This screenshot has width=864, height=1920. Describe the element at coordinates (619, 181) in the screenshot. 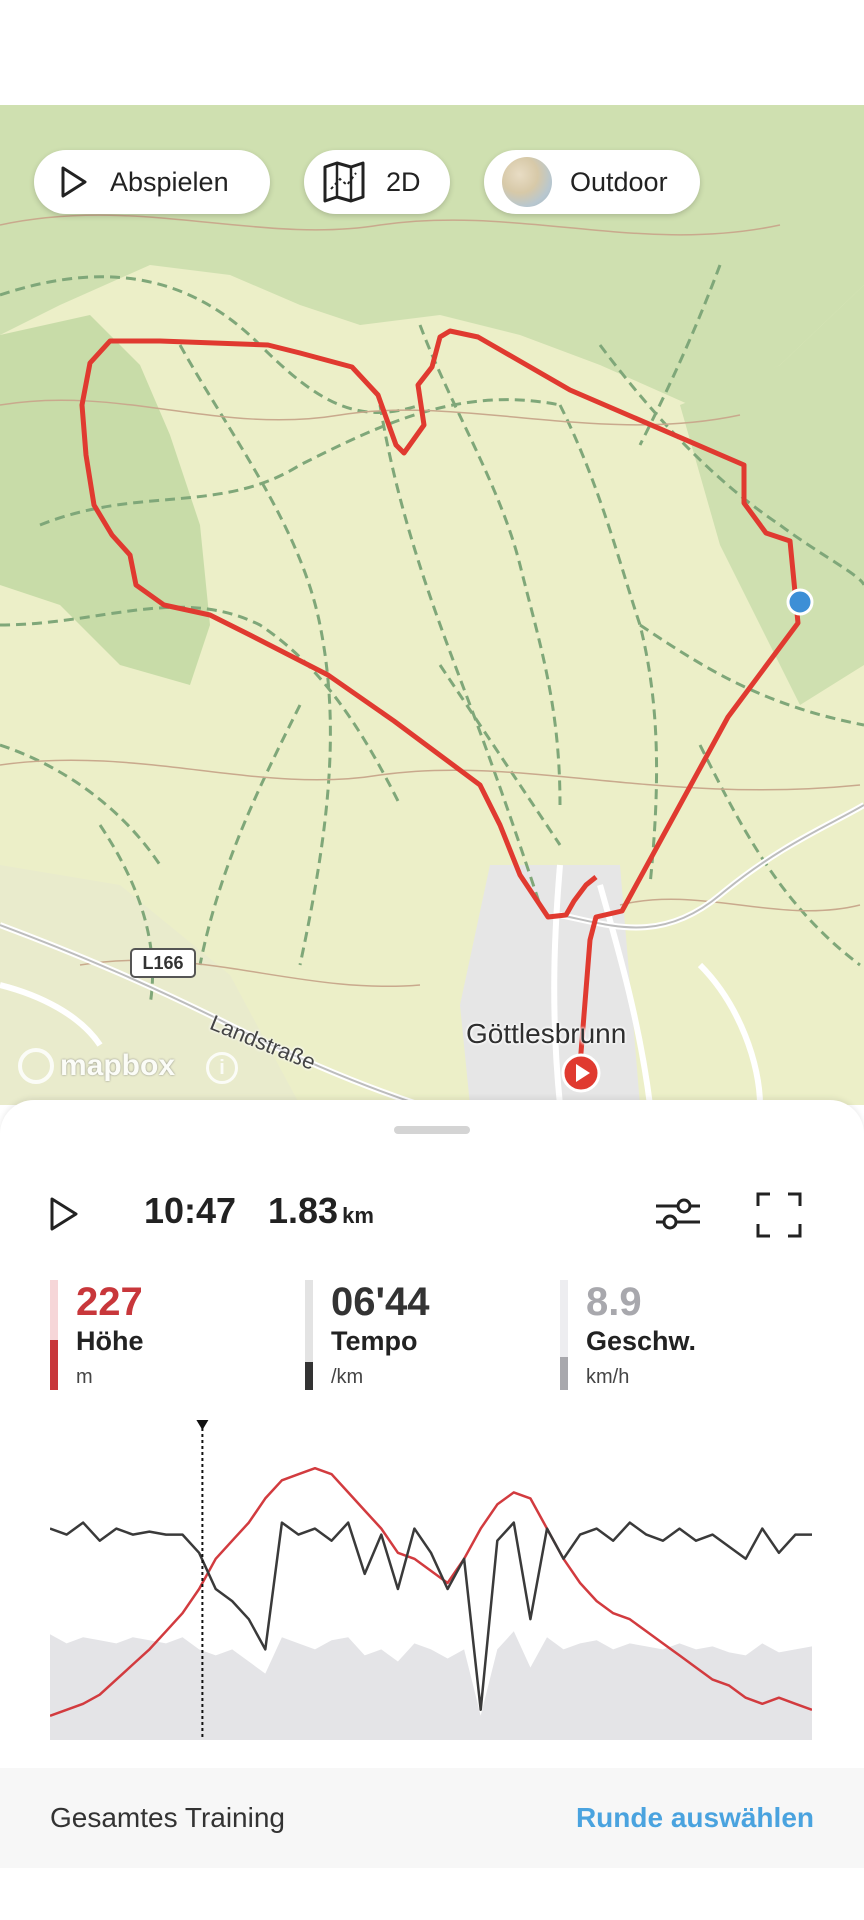

I see `map-style-label: Outdoor` at that location.